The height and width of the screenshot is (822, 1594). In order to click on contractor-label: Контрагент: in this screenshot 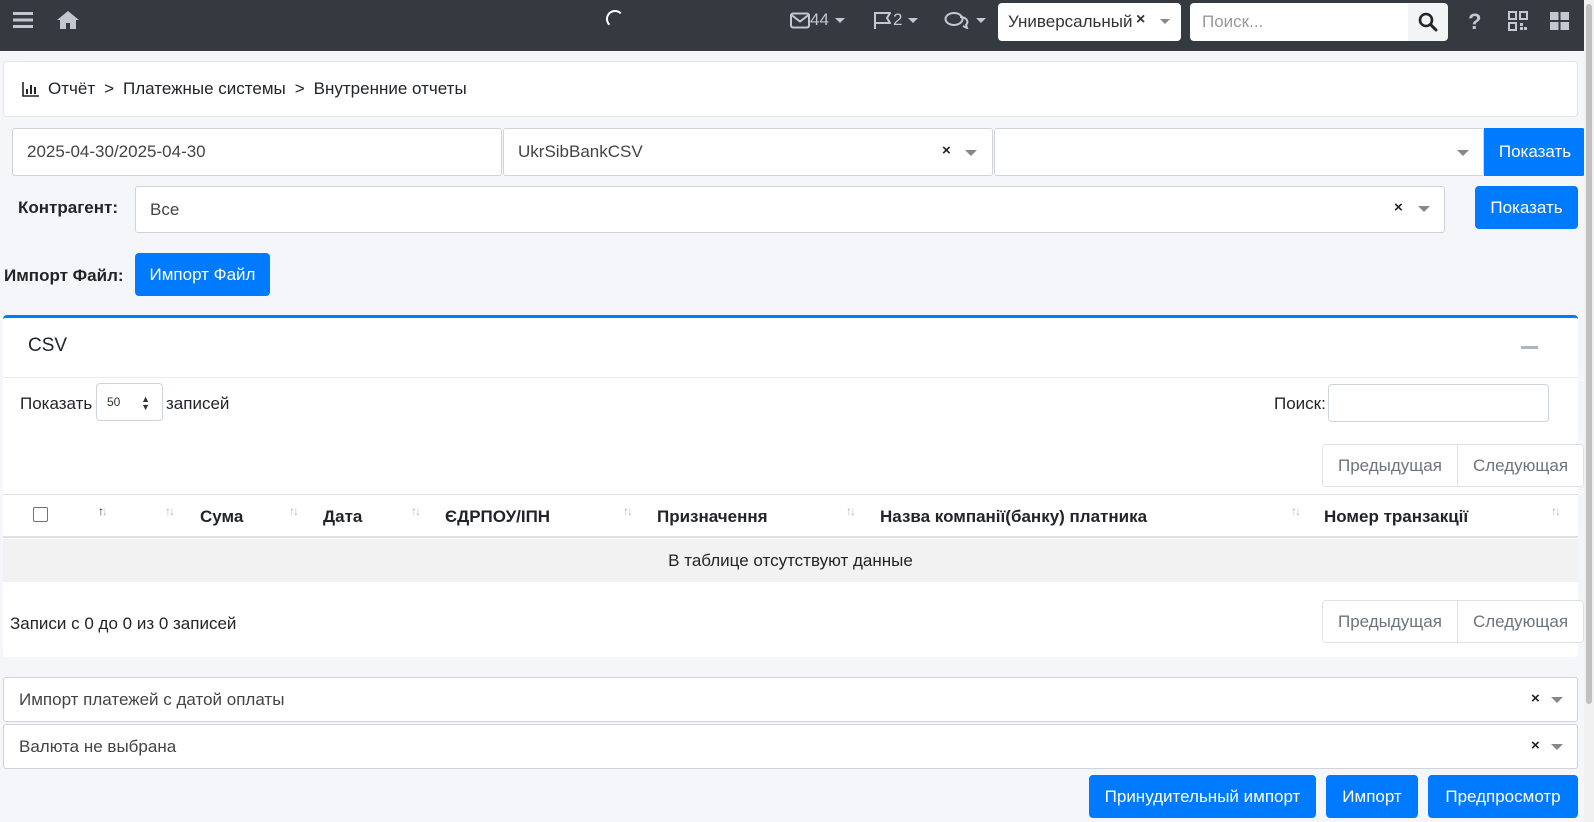, I will do `click(68, 207)`.